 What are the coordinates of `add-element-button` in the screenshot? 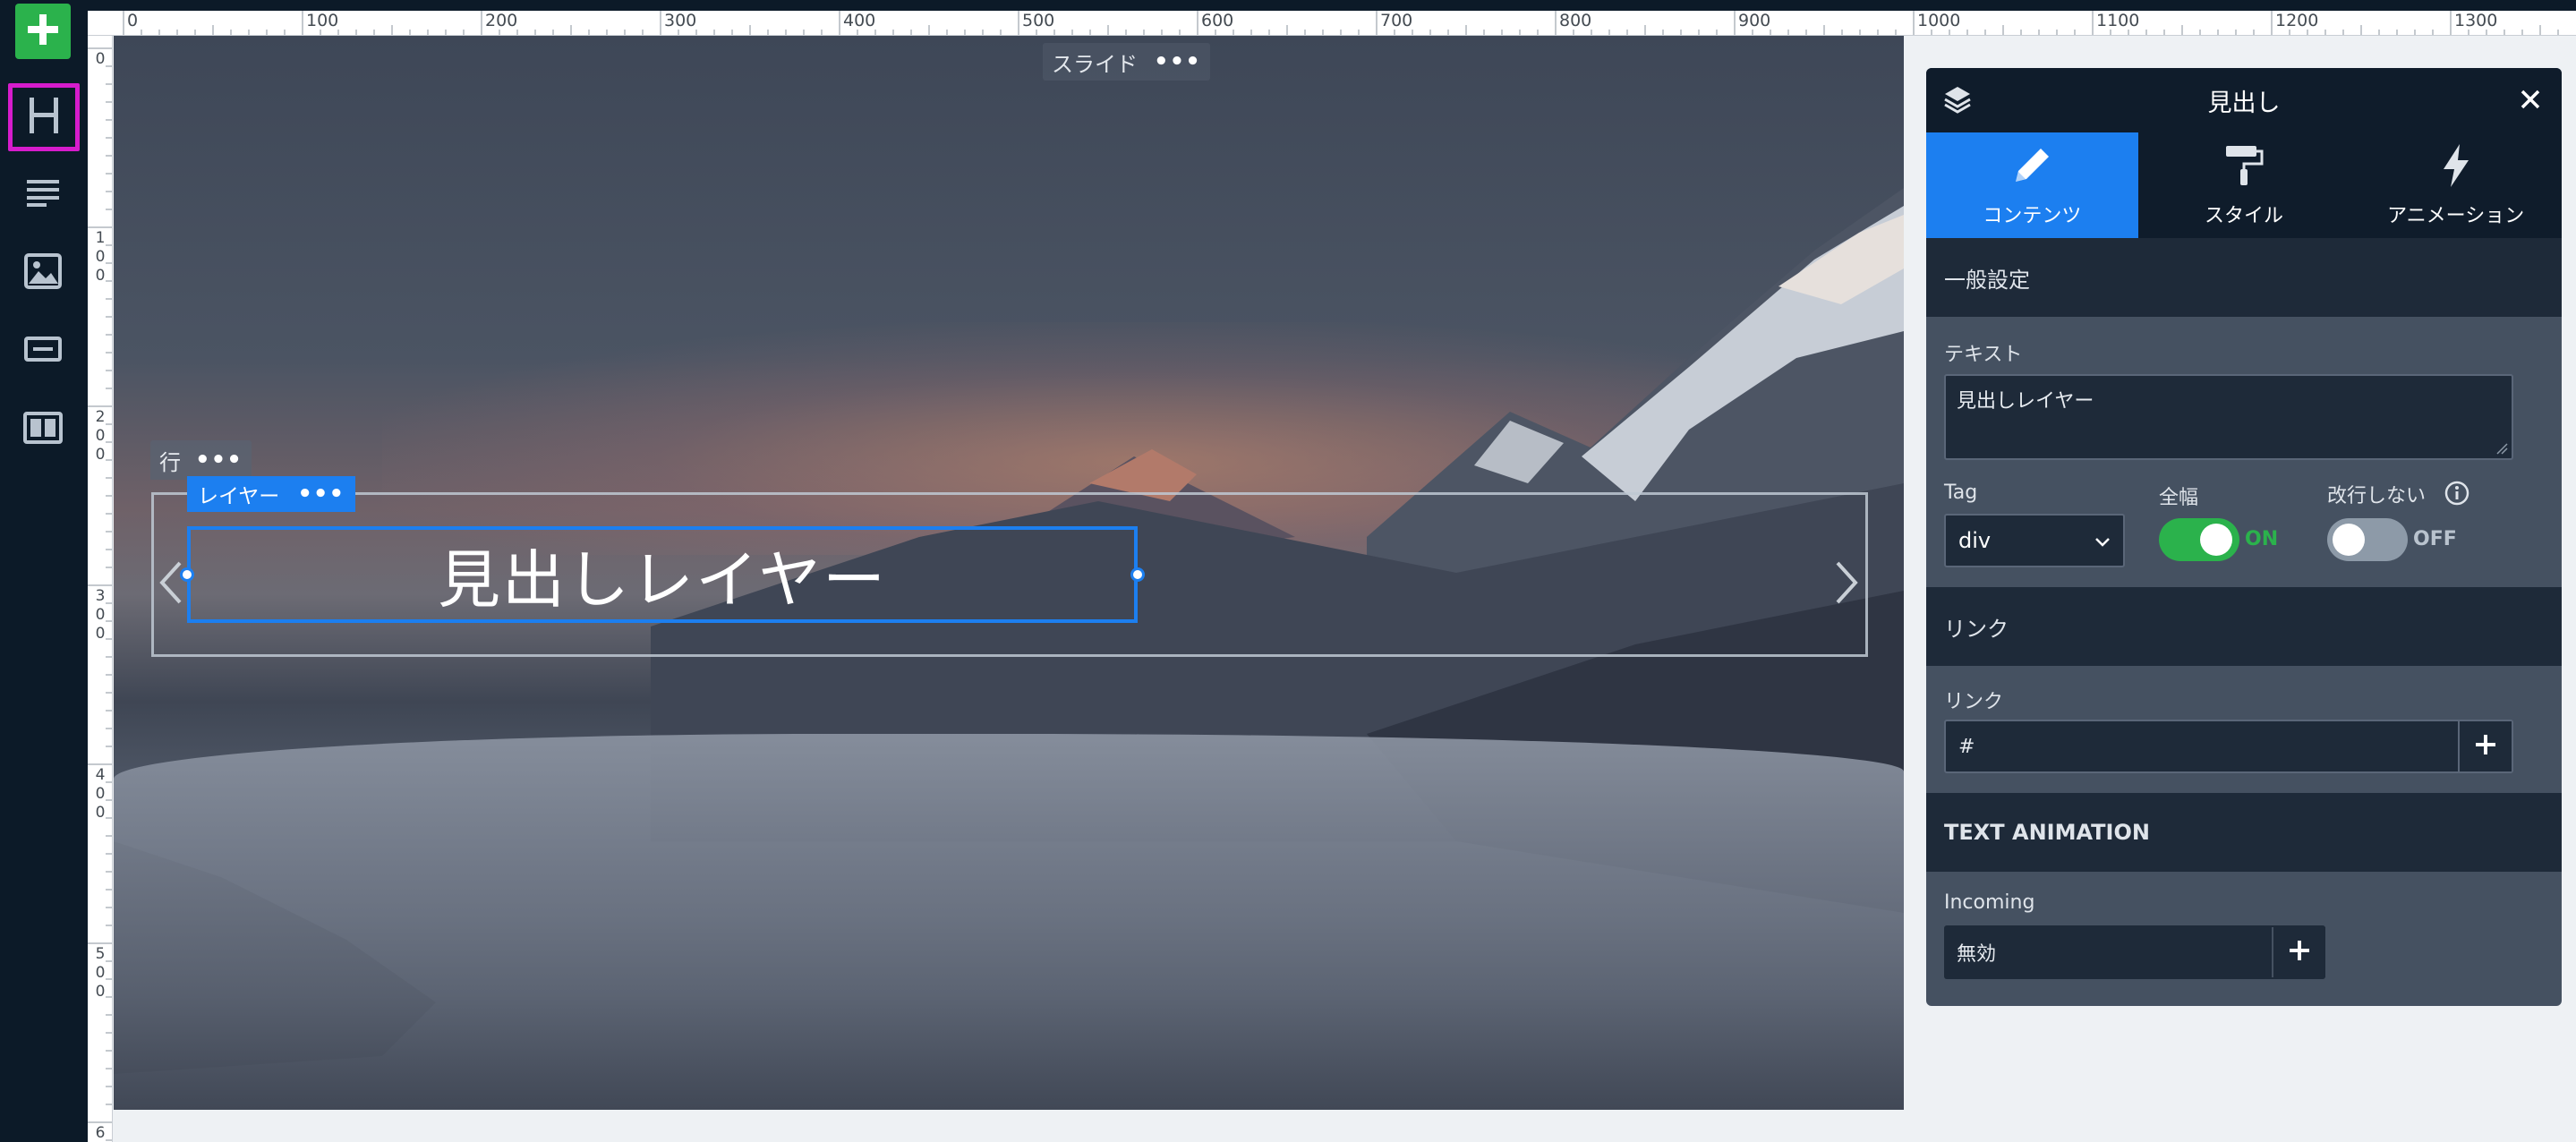 It's located at (43, 31).